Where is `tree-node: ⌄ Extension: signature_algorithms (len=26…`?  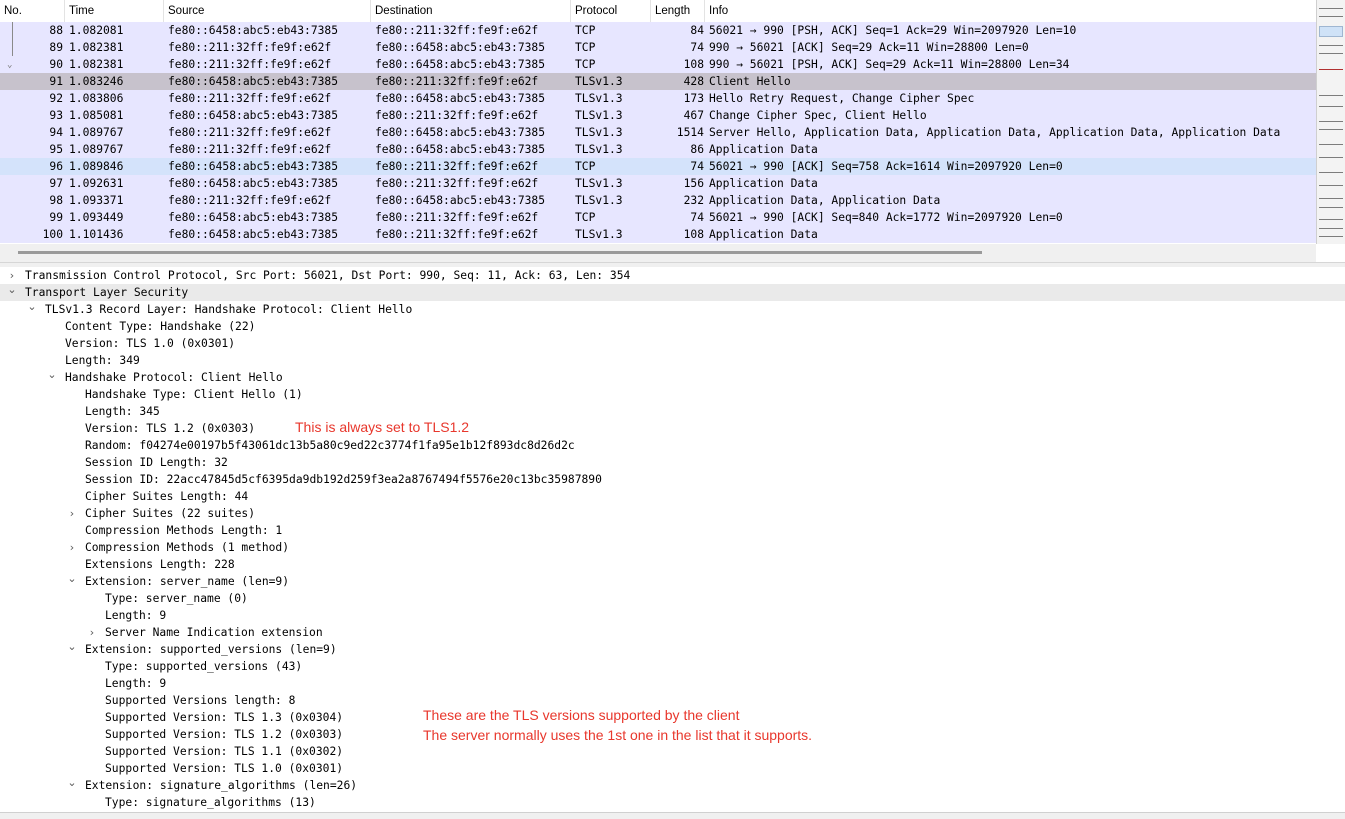 tree-node: ⌄ Extension: signature_algorithms (len=26… is located at coordinates (672, 784).